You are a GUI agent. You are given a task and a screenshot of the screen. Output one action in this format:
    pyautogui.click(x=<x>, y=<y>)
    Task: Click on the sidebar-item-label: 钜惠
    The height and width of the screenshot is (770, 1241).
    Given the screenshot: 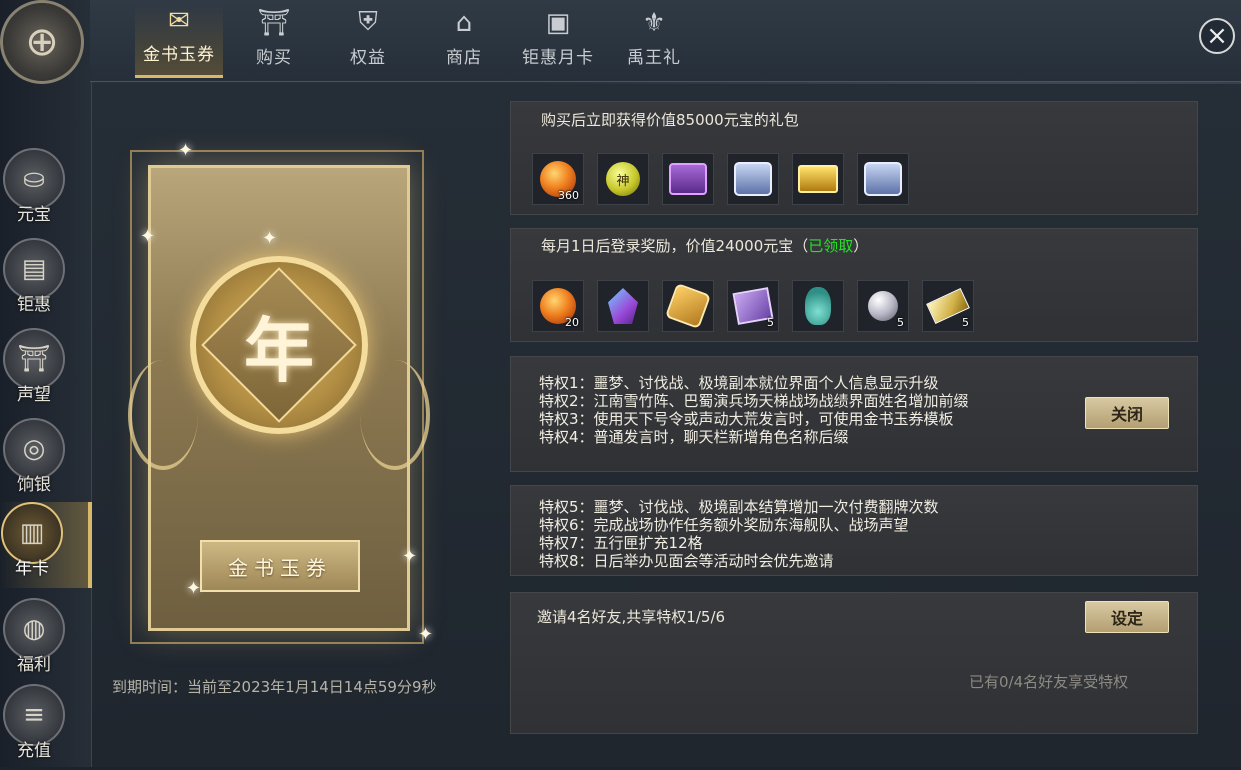 What is the action you would take?
    pyautogui.click(x=34, y=305)
    